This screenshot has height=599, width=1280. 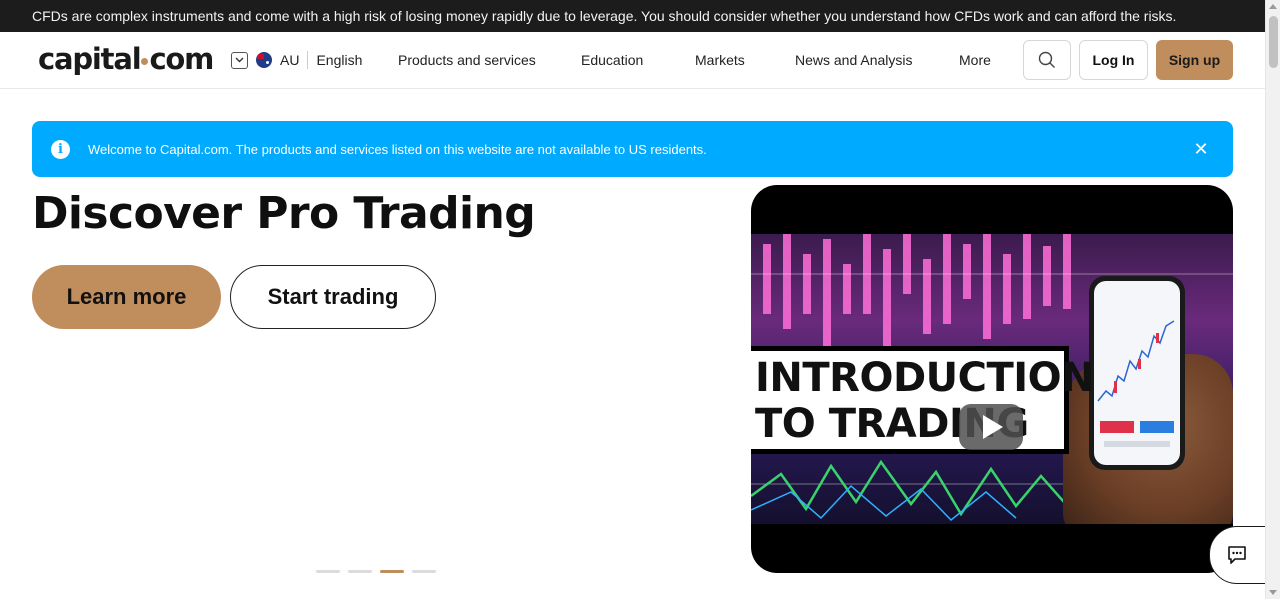 I want to click on nav-education: Education, so click(x=612, y=60).